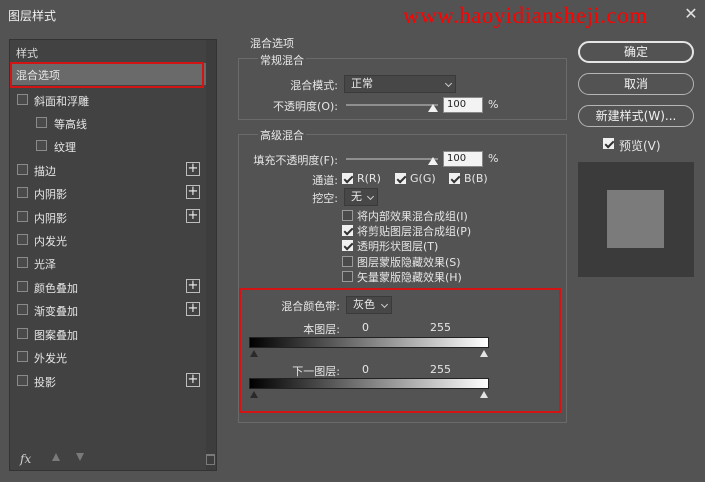 The width and height of the screenshot is (705, 482). I want to click on style-item-bevel-emboss: 斜面和浮雕, so click(113, 100).